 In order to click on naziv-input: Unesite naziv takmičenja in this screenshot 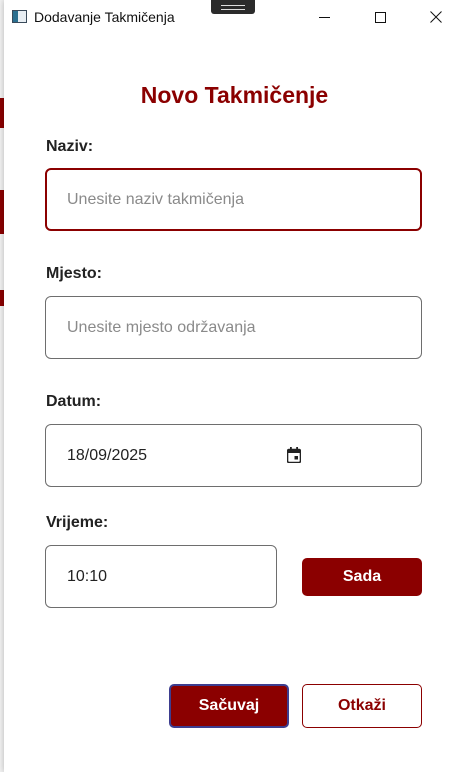, I will do `click(233, 199)`.